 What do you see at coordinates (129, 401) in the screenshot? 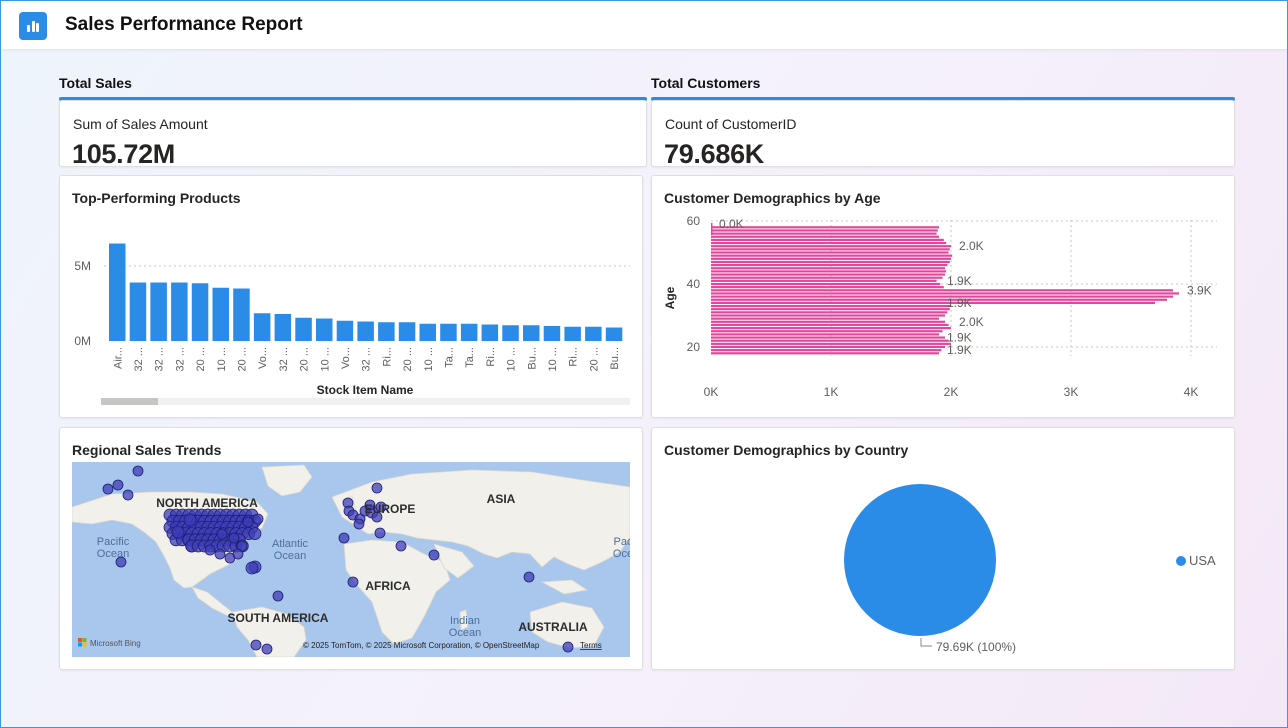
I see `horizontal-scrollbar-thumb` at bounding box center [129, 401].